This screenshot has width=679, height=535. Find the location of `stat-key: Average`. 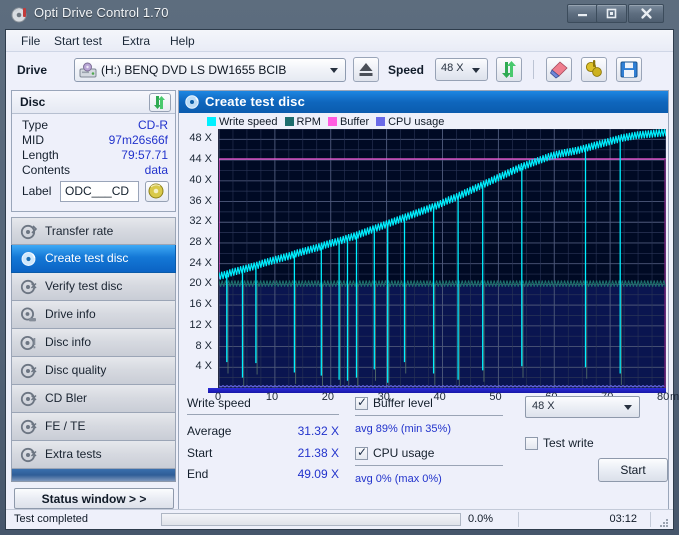

stat-key: Average is located at coordinates (209, 431).